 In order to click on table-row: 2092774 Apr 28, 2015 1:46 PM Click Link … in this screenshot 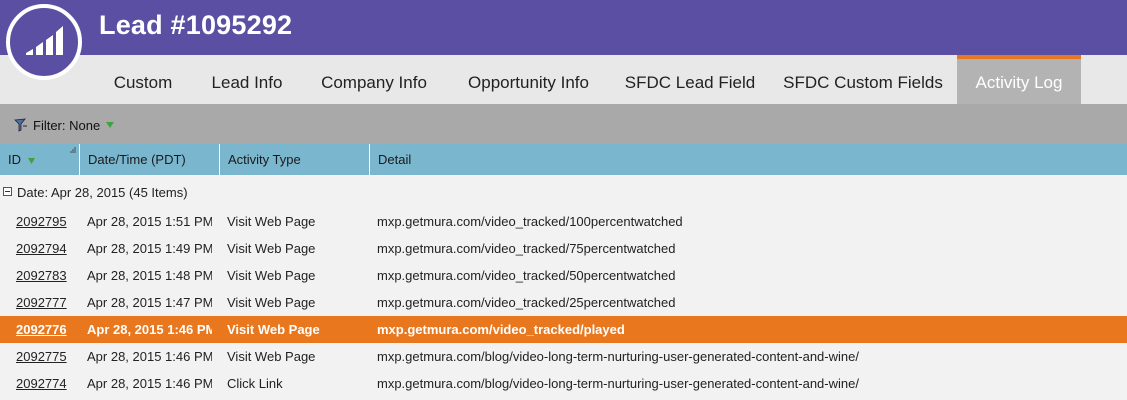, I will do `click(563, 383)`.